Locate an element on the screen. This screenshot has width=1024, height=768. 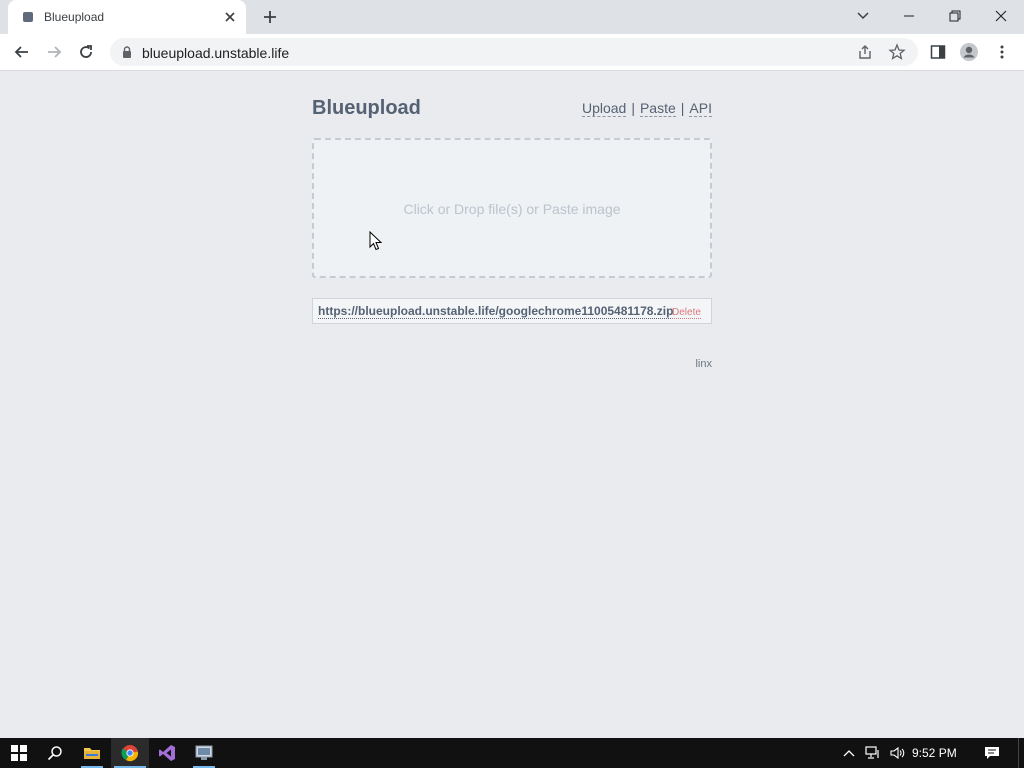
kebab-menu-icon is located at coordinates (1002, 52).